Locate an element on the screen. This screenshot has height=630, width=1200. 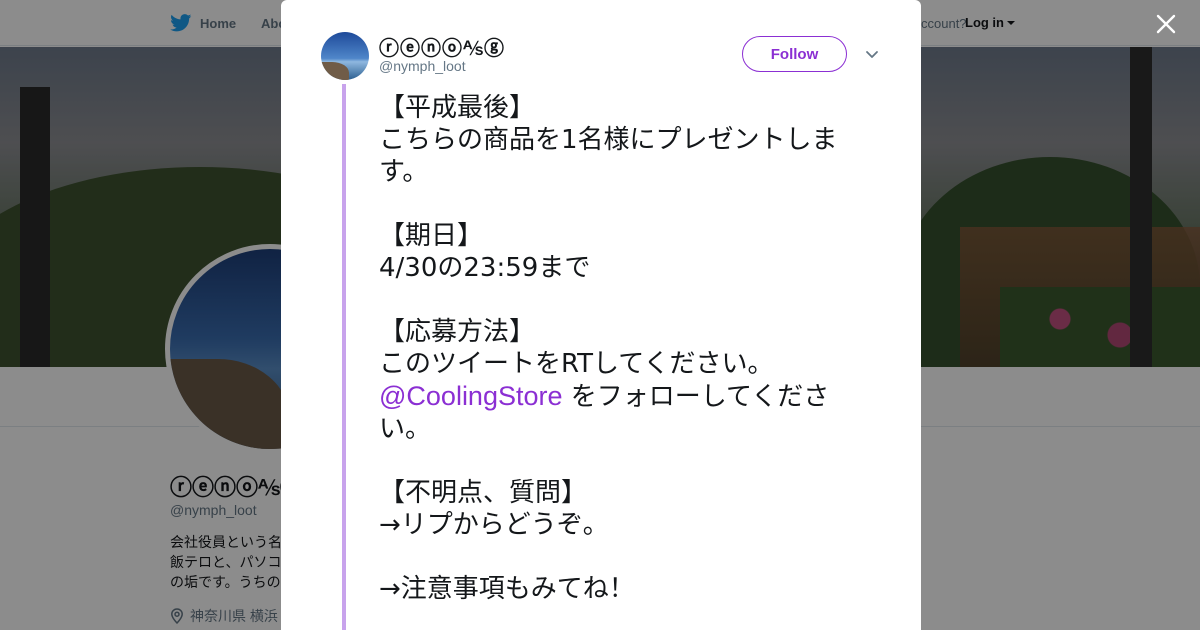
mention-link: @CoolingStore is located at coordinates (471, 396).